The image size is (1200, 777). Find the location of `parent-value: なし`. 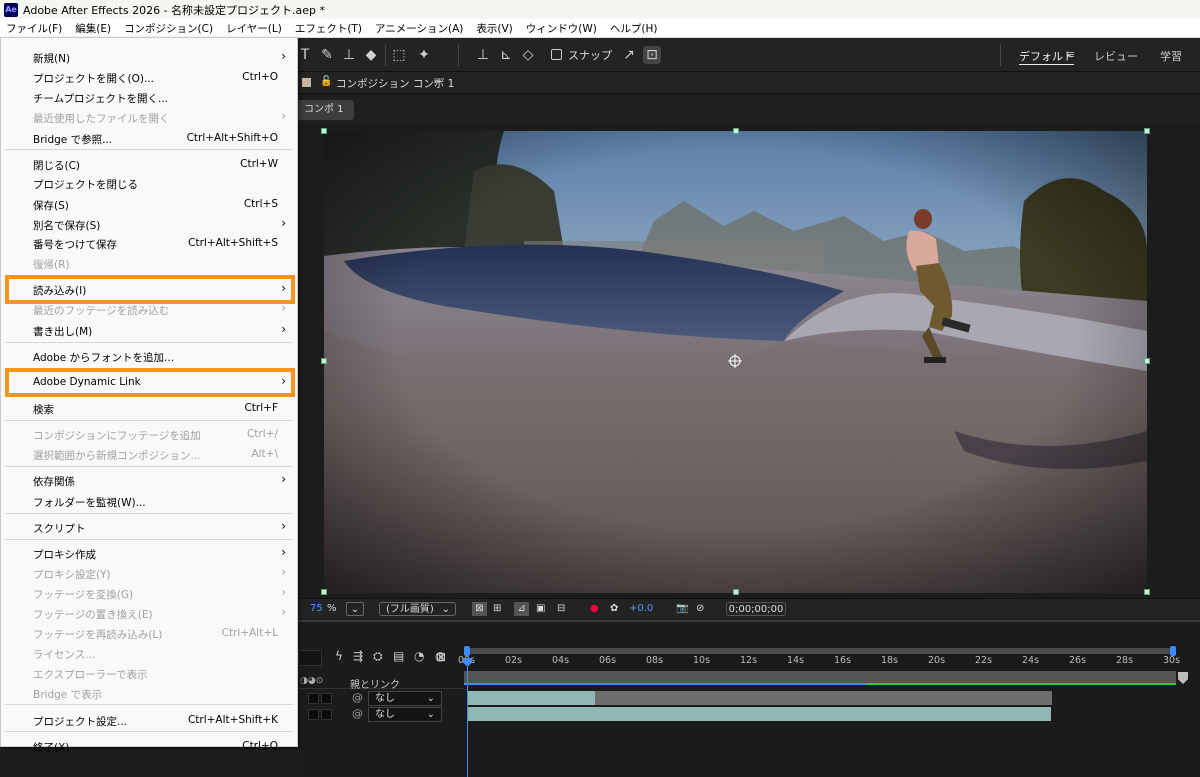

parent-value: なし is located at coordinates (385, 698).